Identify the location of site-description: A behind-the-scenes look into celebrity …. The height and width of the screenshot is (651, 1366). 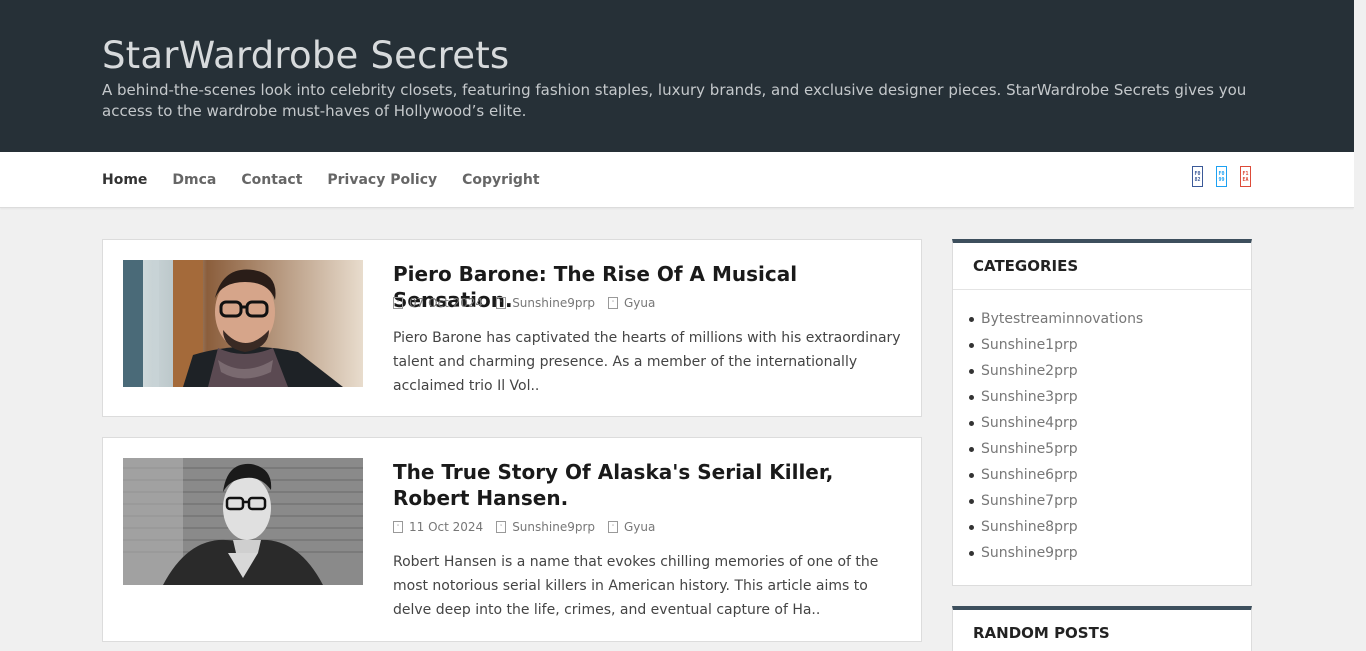
(674, 100).